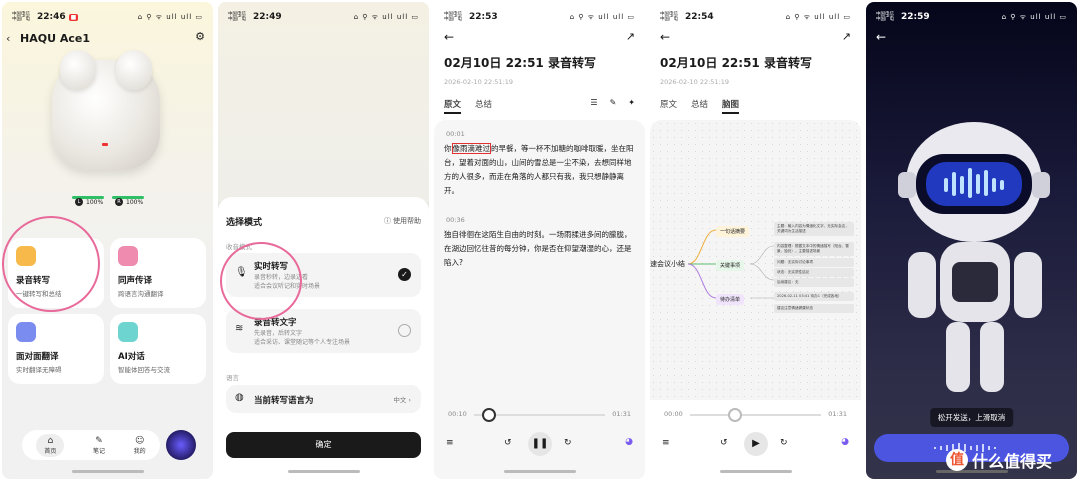  Describe the element at coordinates (539, 17) in the screenshot. I see `status-bar: 中国电信 中国广电 22:53 ⌂ ⚲ ᯤ ull ull ▭` at that location.